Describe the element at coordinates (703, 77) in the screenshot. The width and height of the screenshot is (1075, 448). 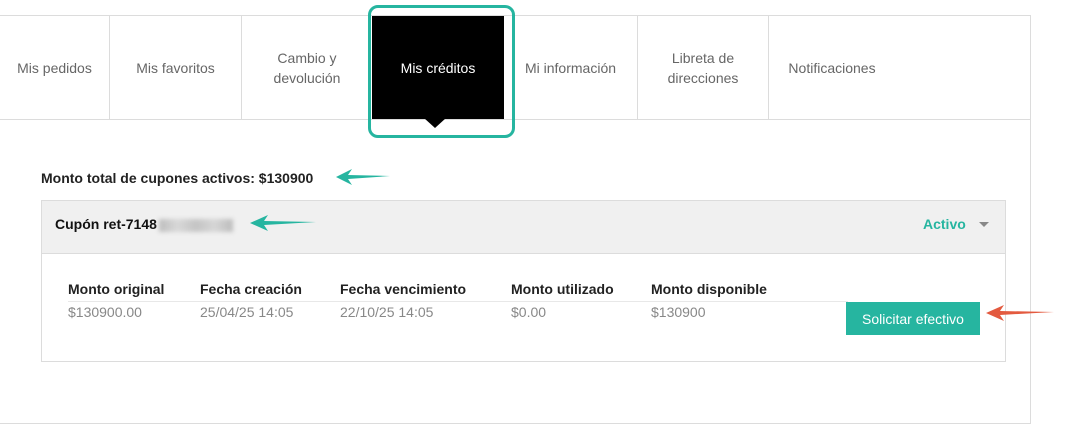
I see `tab-label-line2: direcciones` at that location.